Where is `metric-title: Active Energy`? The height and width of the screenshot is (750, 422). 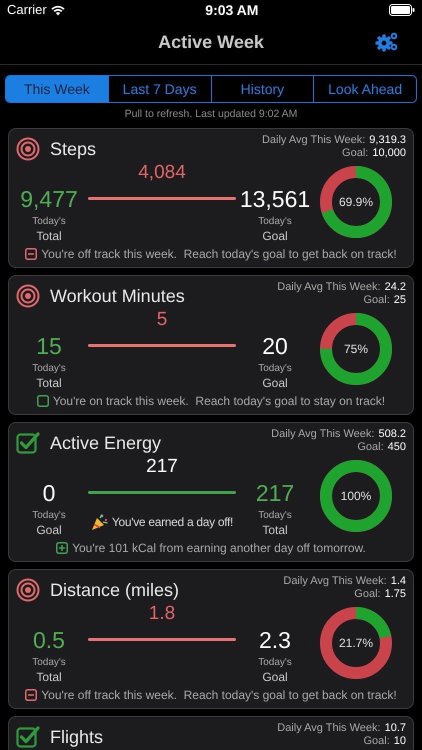 metric-title: Active Energy is located at coordinates (106, 443).